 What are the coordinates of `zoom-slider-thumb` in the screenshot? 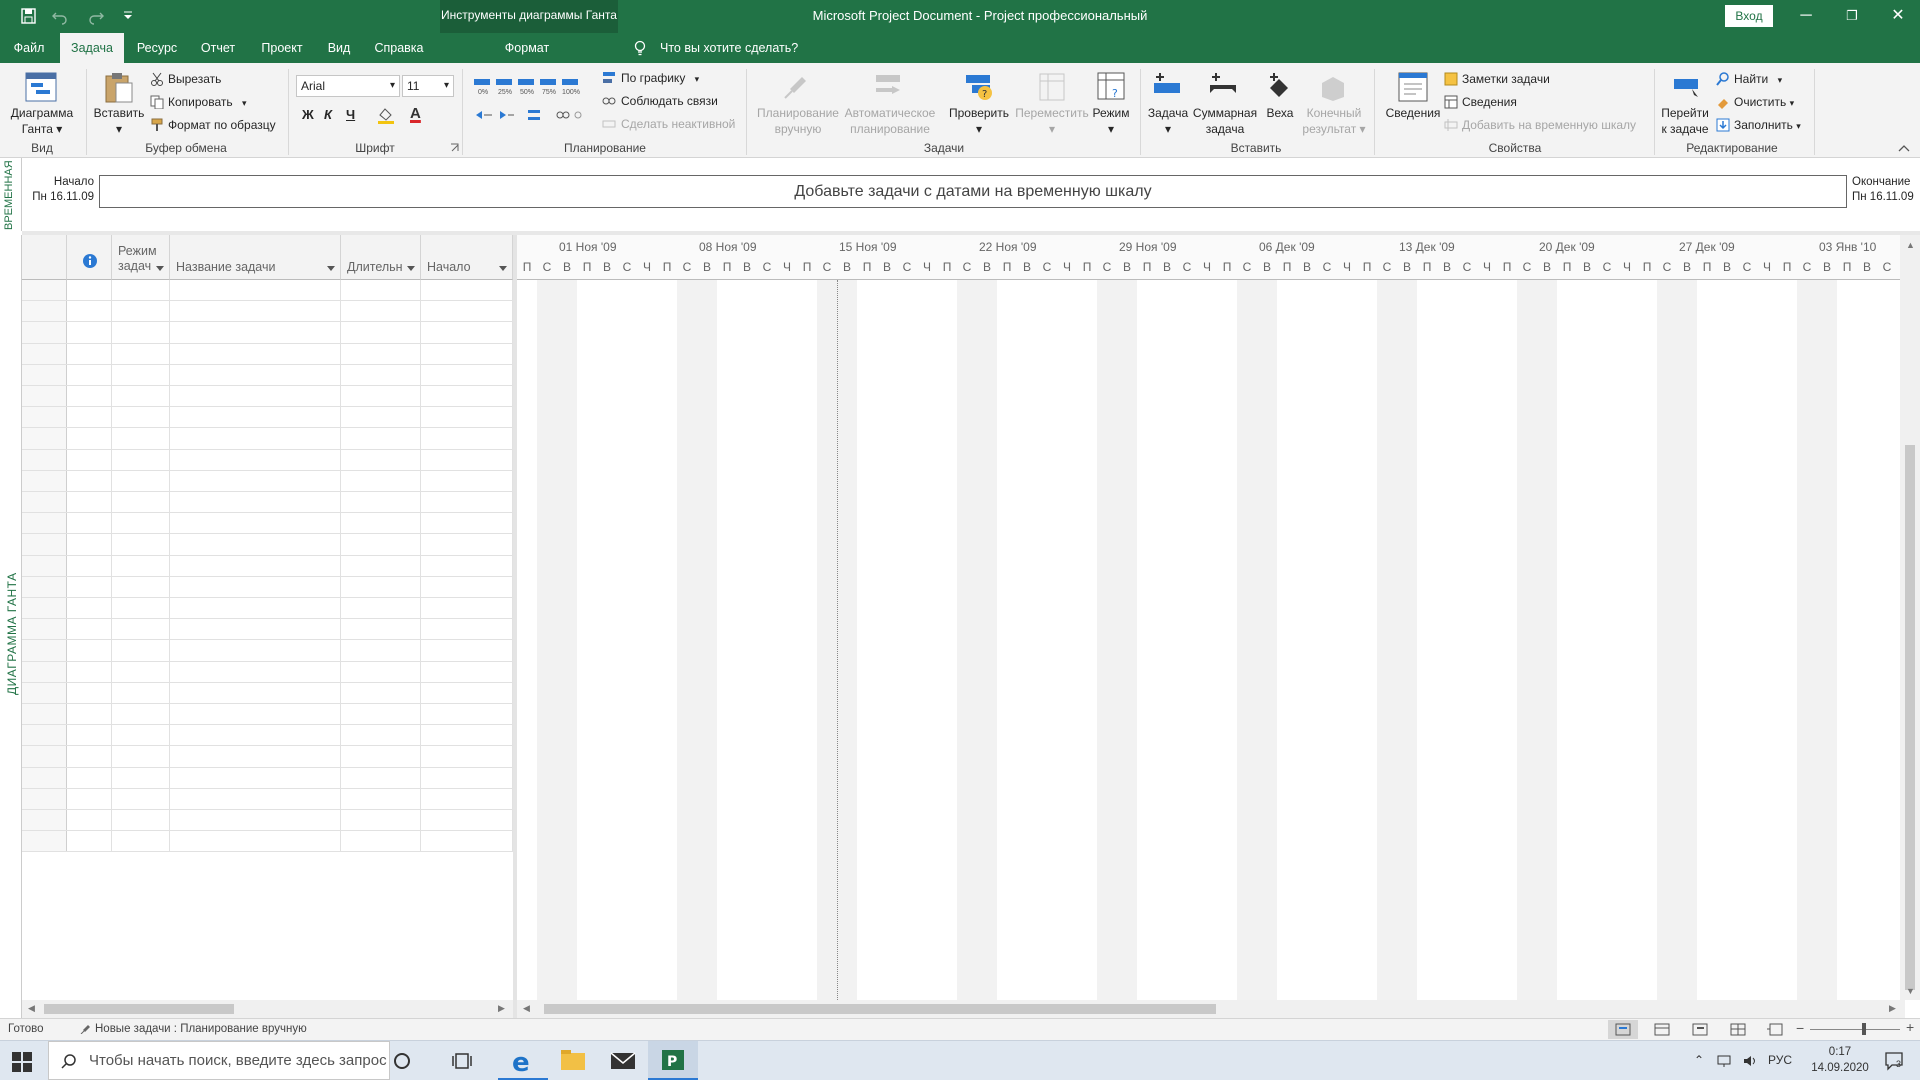 It's located at (1864, 1029).